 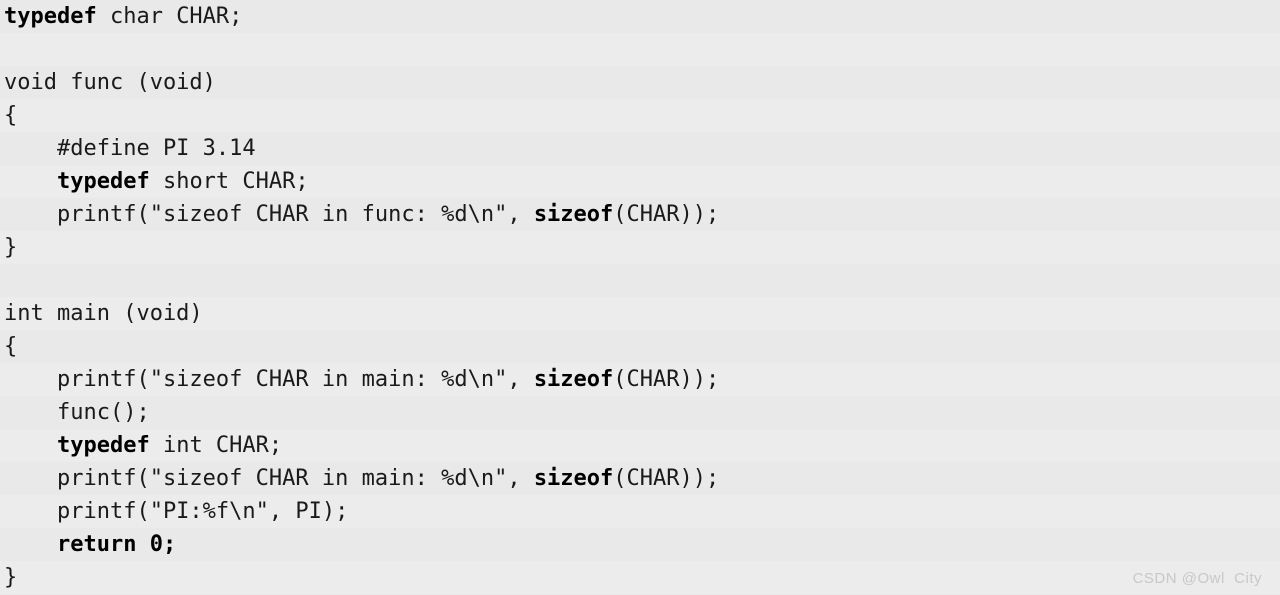 What do you see at coordinates (110, 82) in the screenshot?
I see `code-text: void func (void)` at bounding box center [110, 82].